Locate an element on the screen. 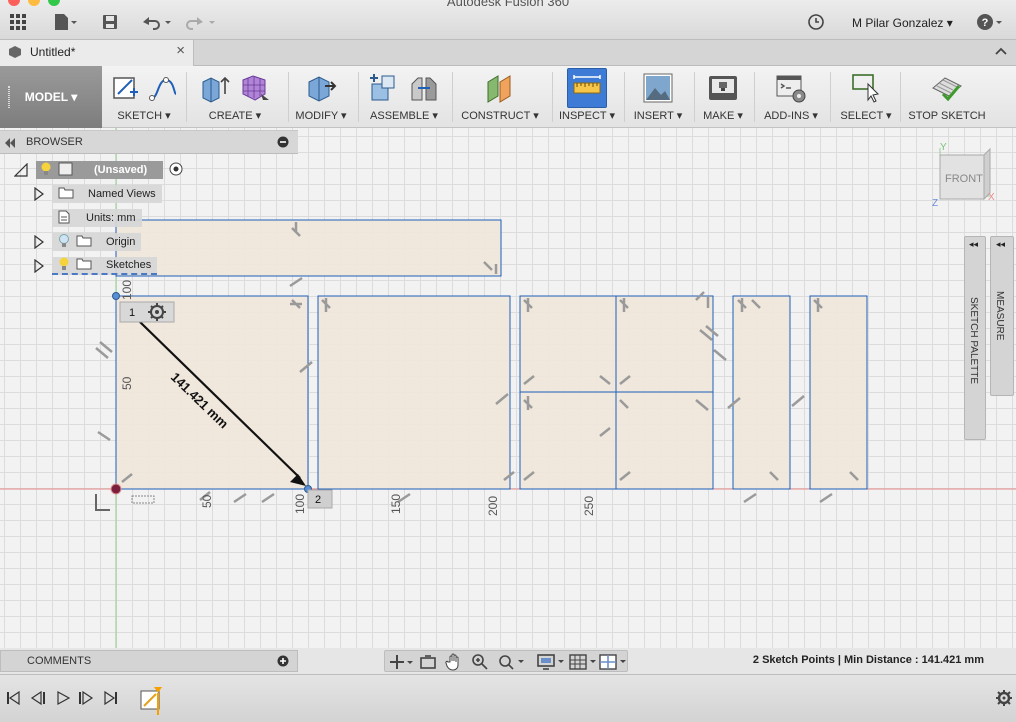 Image resolution: width=1016 pixels, height=722 pixels. browser-item-named-views: Named Views is located at coordinates (107, 194).